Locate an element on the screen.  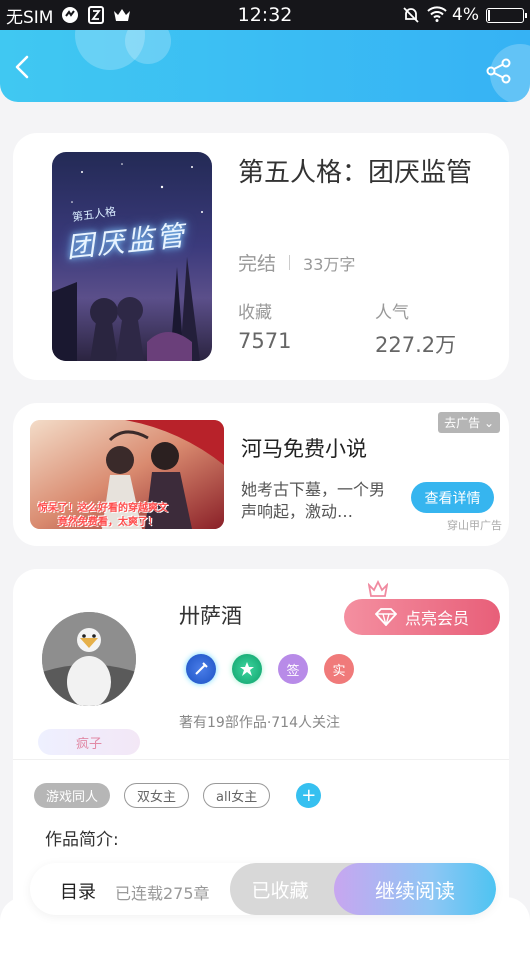
carrier-label: 无SIM is located at coordinates (30, 17).